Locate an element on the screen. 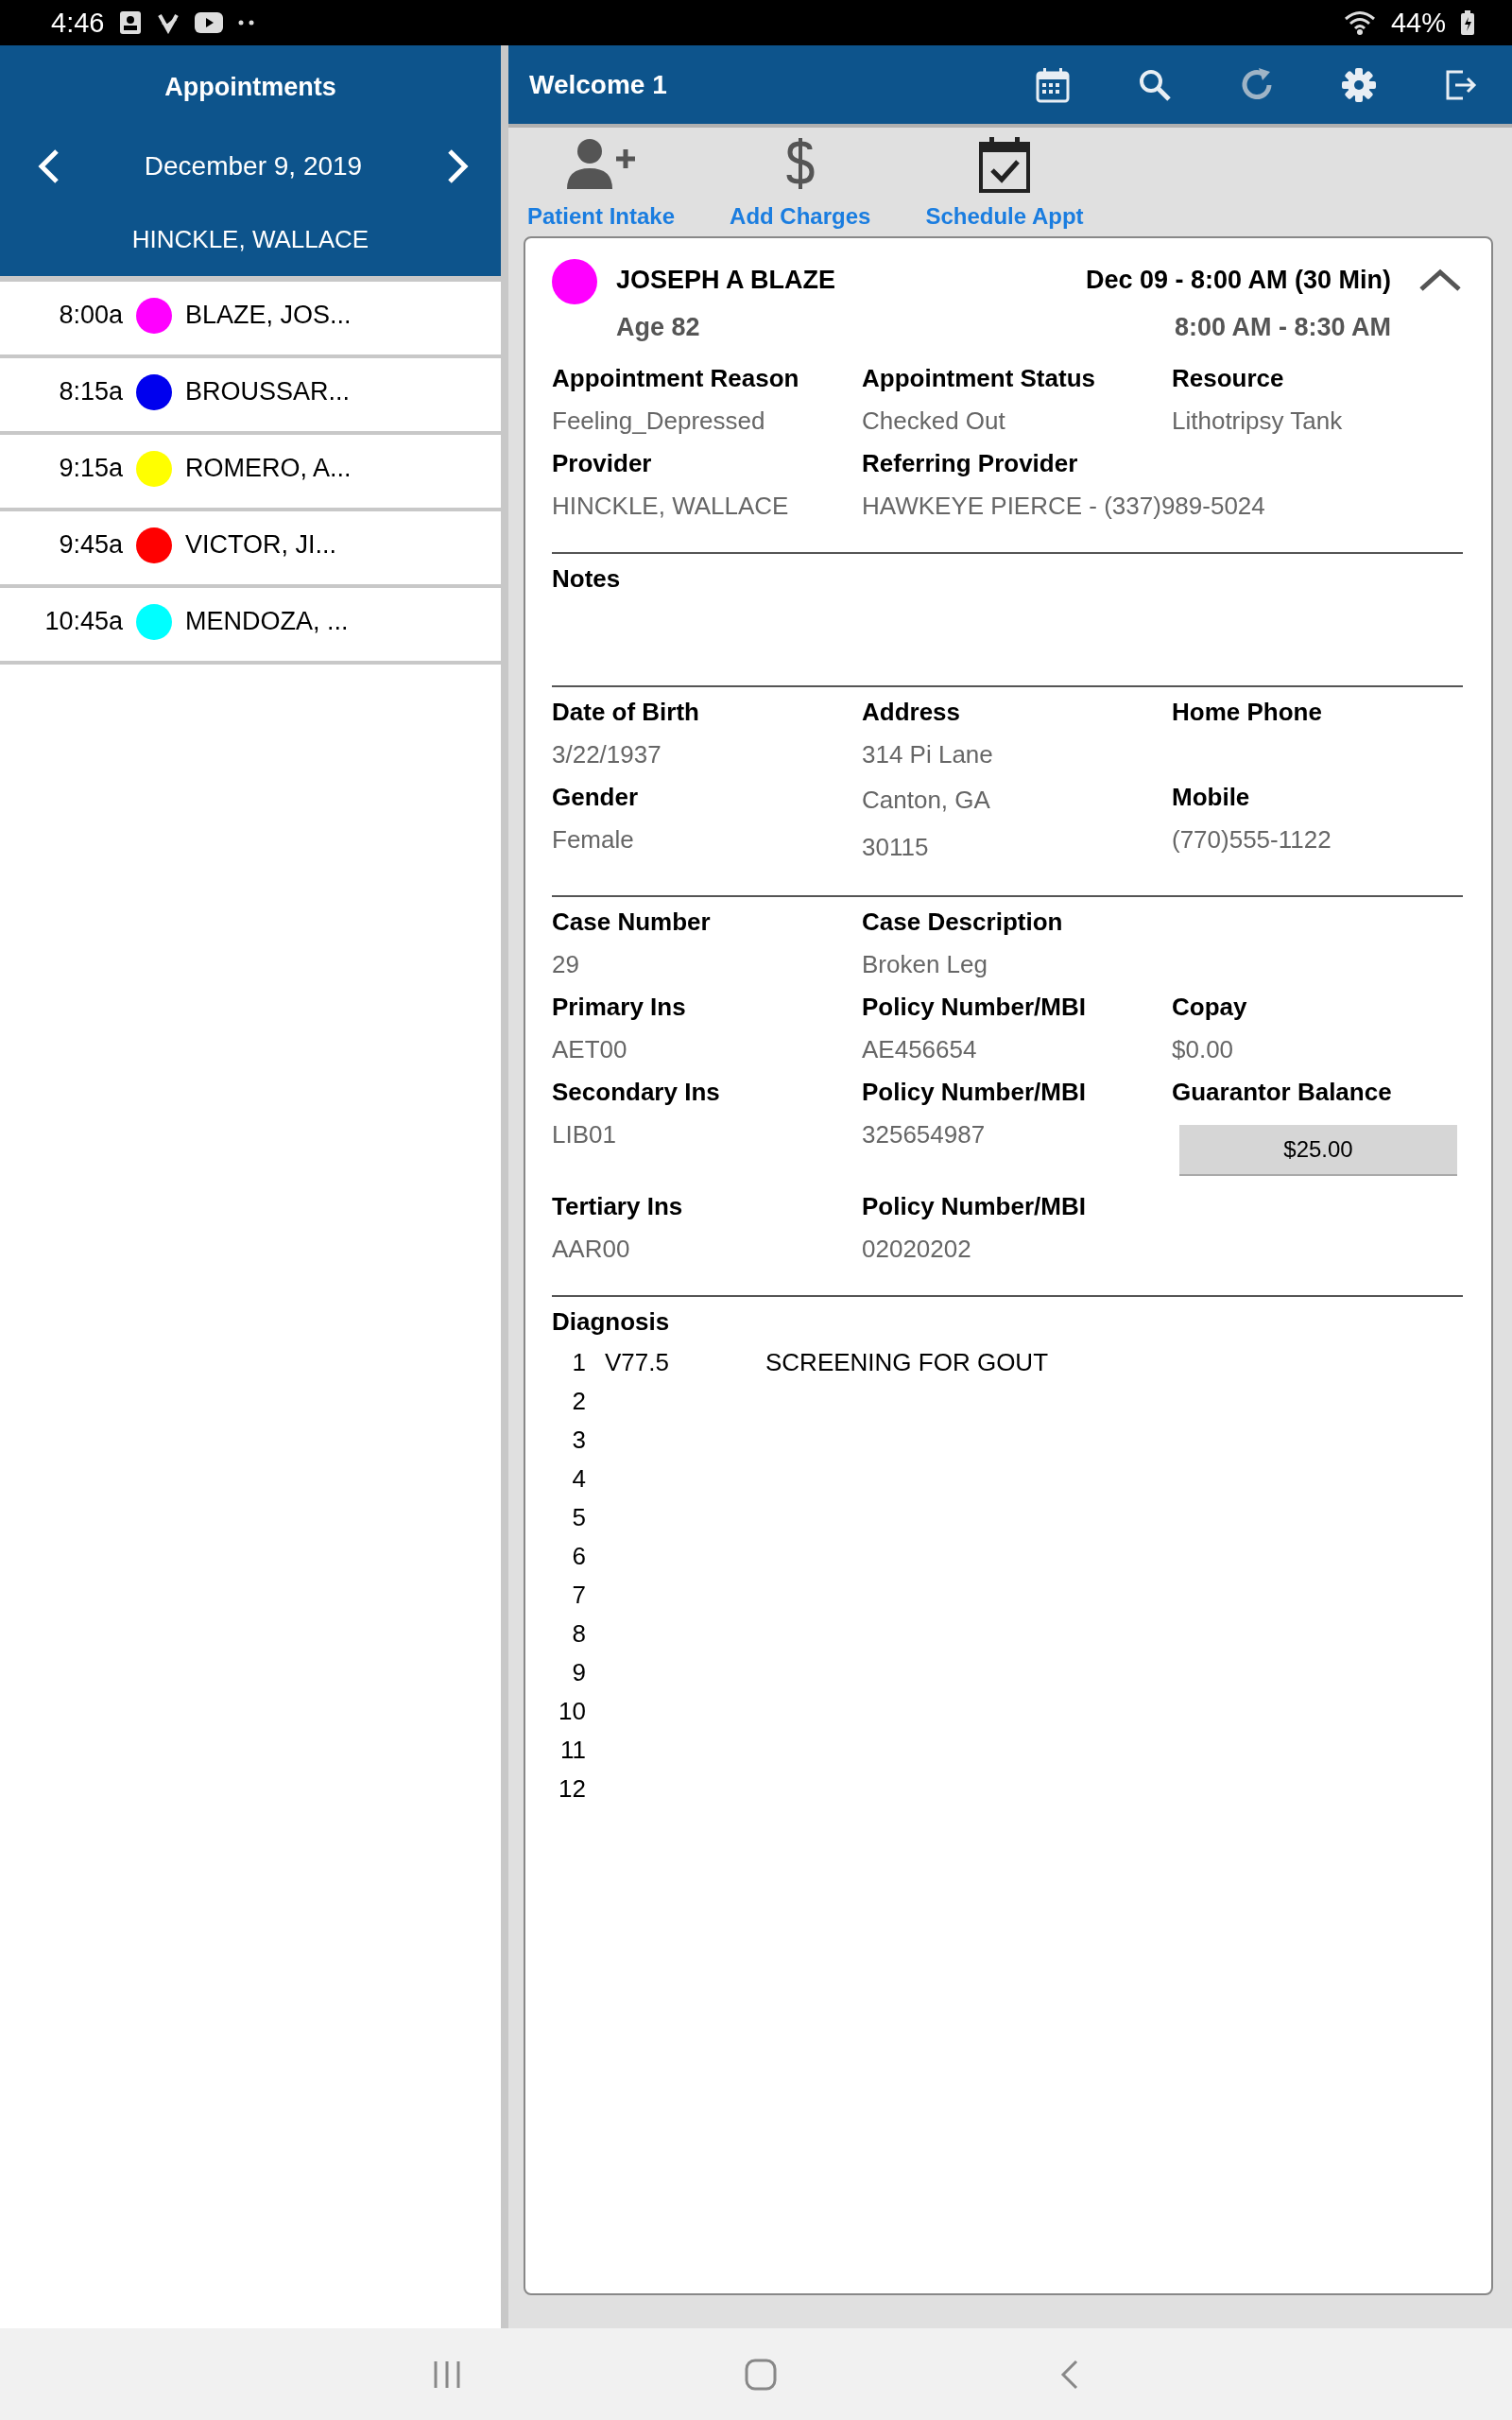  diagnosis-description: SCREENING FOR GOUT is located at coordinates (906, 1362).